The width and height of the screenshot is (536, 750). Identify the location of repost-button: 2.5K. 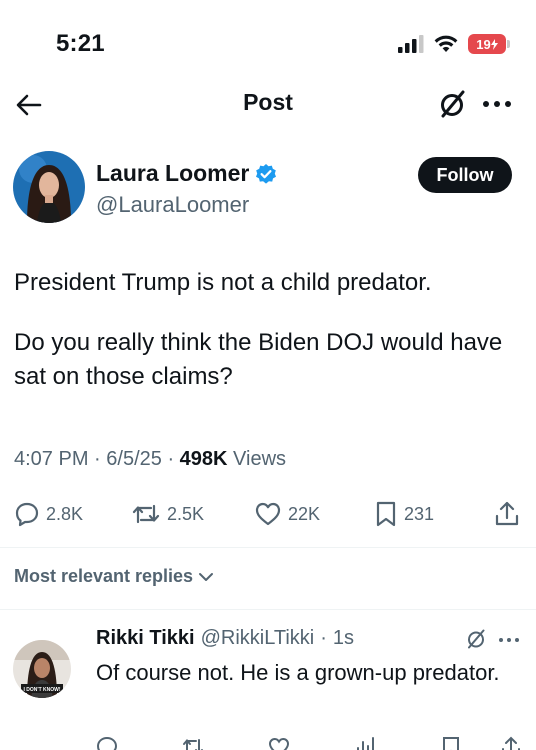
(167, 514).